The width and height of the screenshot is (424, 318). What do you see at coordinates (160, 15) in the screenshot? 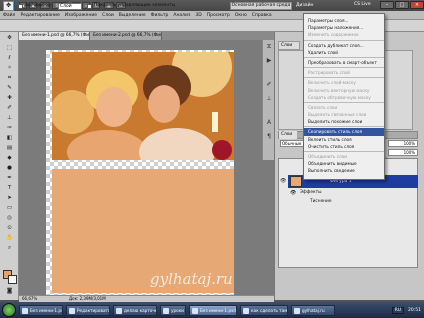
I see `menu-item-5: Фильтр` at bounding box center [160, 15].